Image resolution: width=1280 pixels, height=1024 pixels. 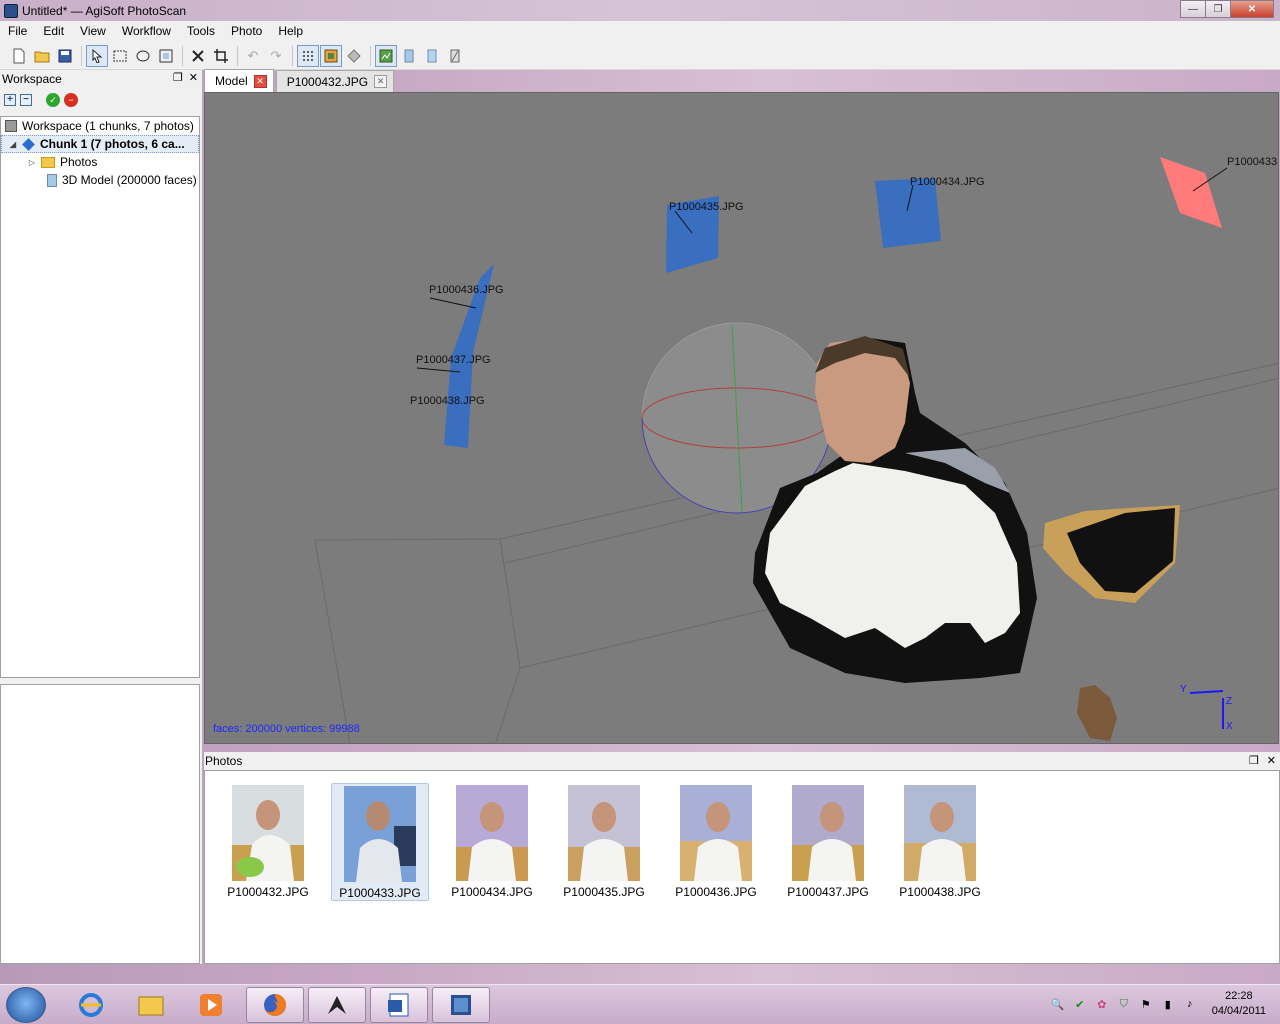 I want to click on photos-panel-header: Photos ❐ ✕, so click(x=742, y=761).